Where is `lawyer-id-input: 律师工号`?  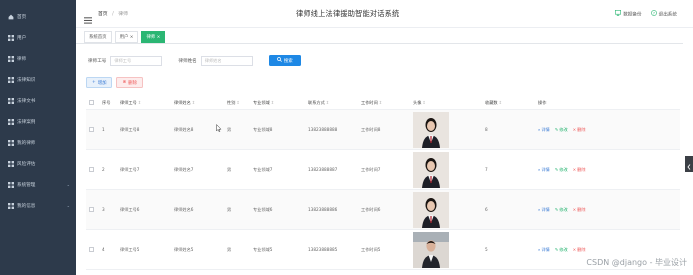
lawyer-id-input: 律师工号 is located at coordinates (136, 60).